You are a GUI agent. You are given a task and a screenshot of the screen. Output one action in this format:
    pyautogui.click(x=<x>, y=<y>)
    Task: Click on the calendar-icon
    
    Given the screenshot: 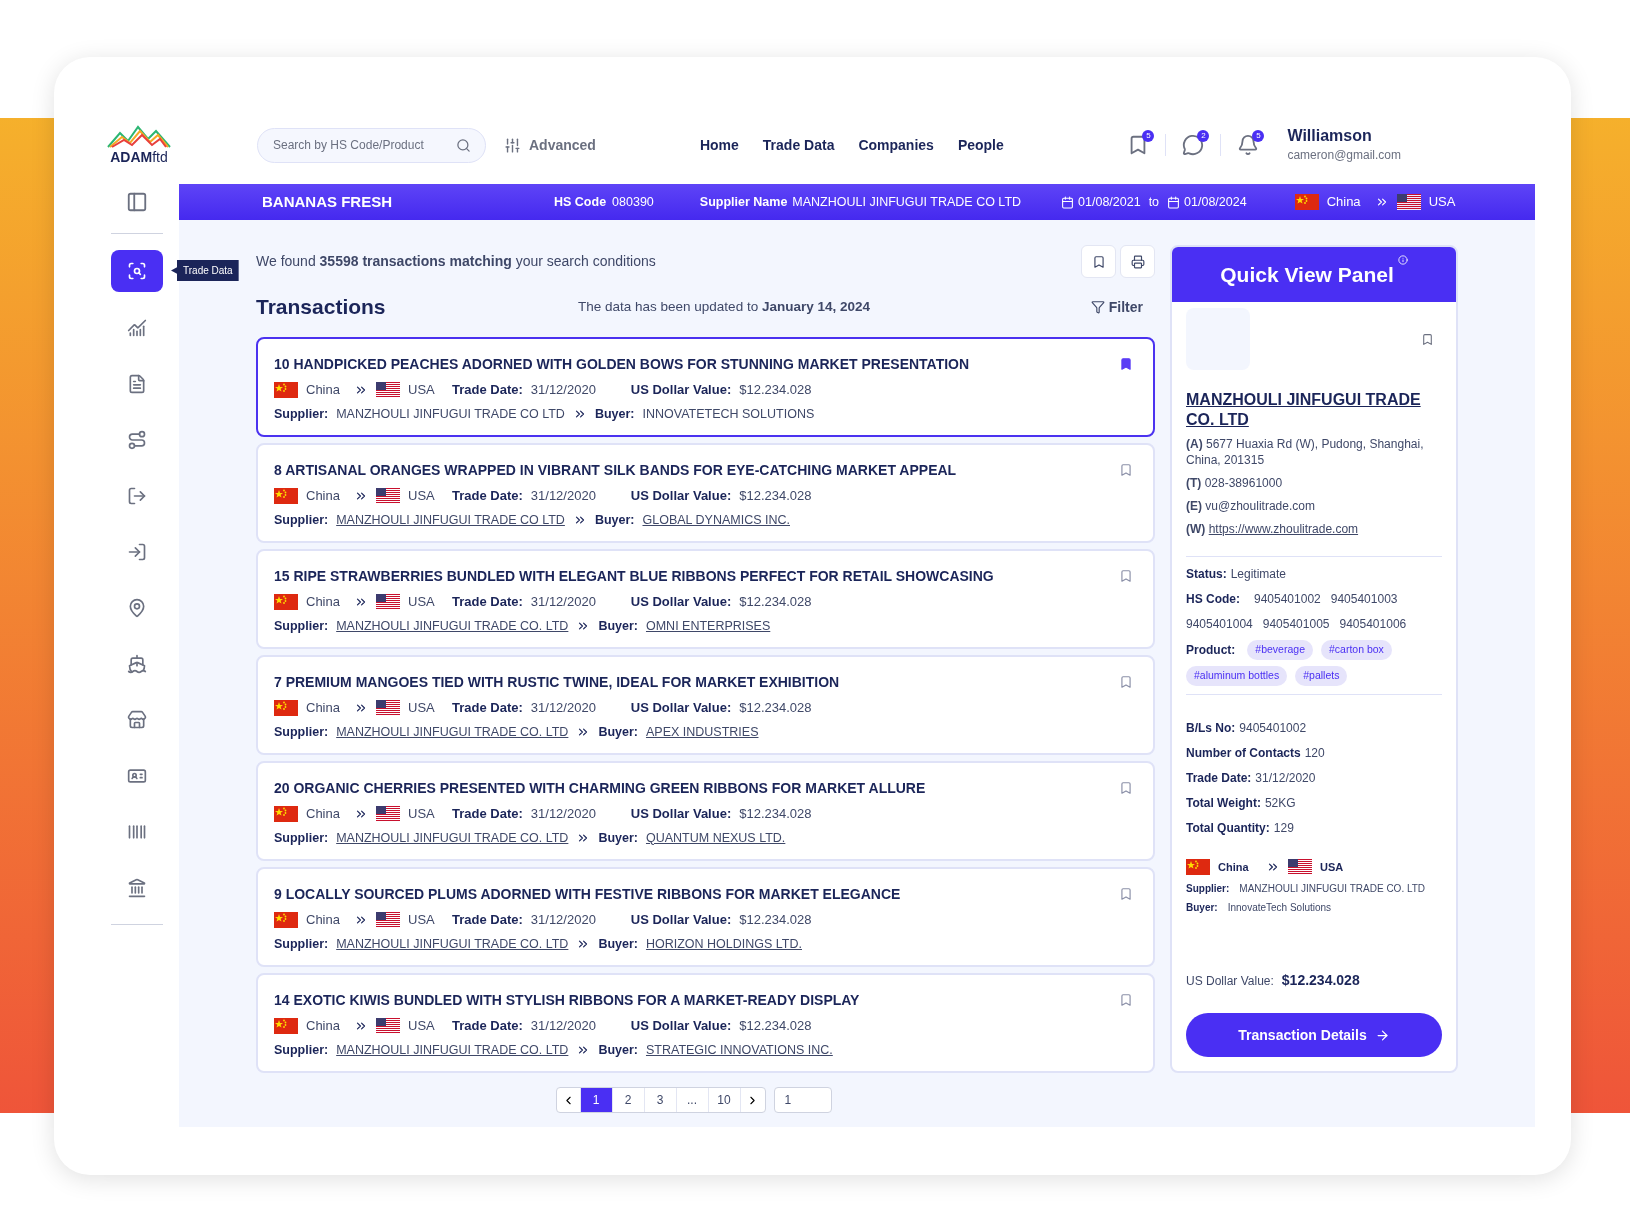 What is the action you would take?
    pyautogui.click(x=1174, y=202)
    